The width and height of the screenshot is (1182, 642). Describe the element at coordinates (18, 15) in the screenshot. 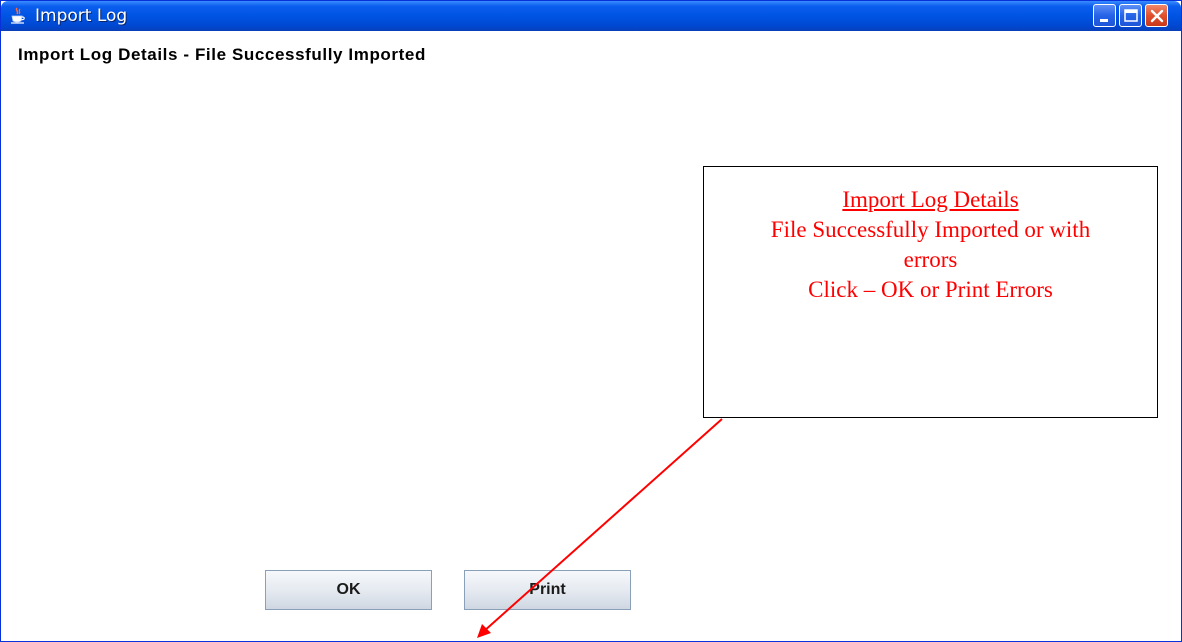

I see `java-cup-icon` at that location.